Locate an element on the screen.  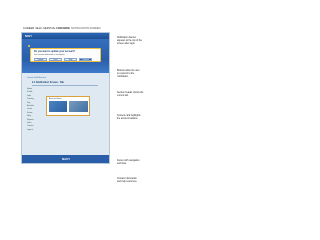
annotation: Contact information and help resources. is located at coordinates (127, 181).